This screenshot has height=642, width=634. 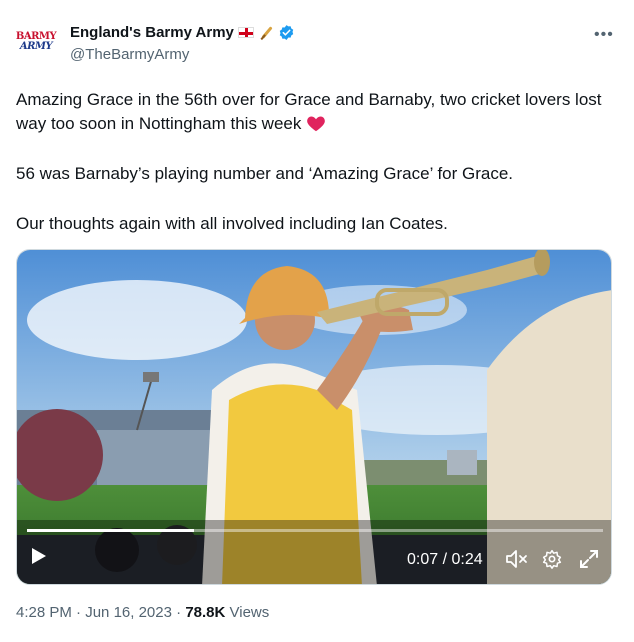 I want to click on muted-volume-icon, so click(x=517, y=559).